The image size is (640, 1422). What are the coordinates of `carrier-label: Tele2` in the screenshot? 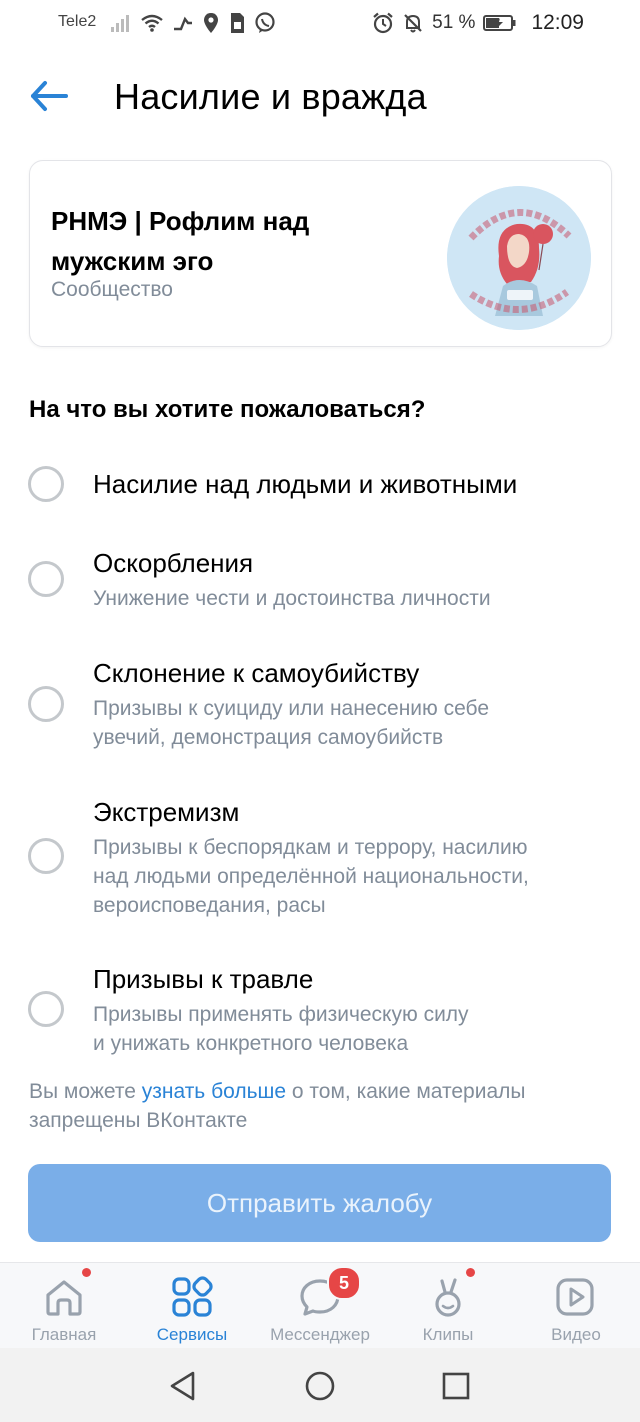 It's located at (77, 21).